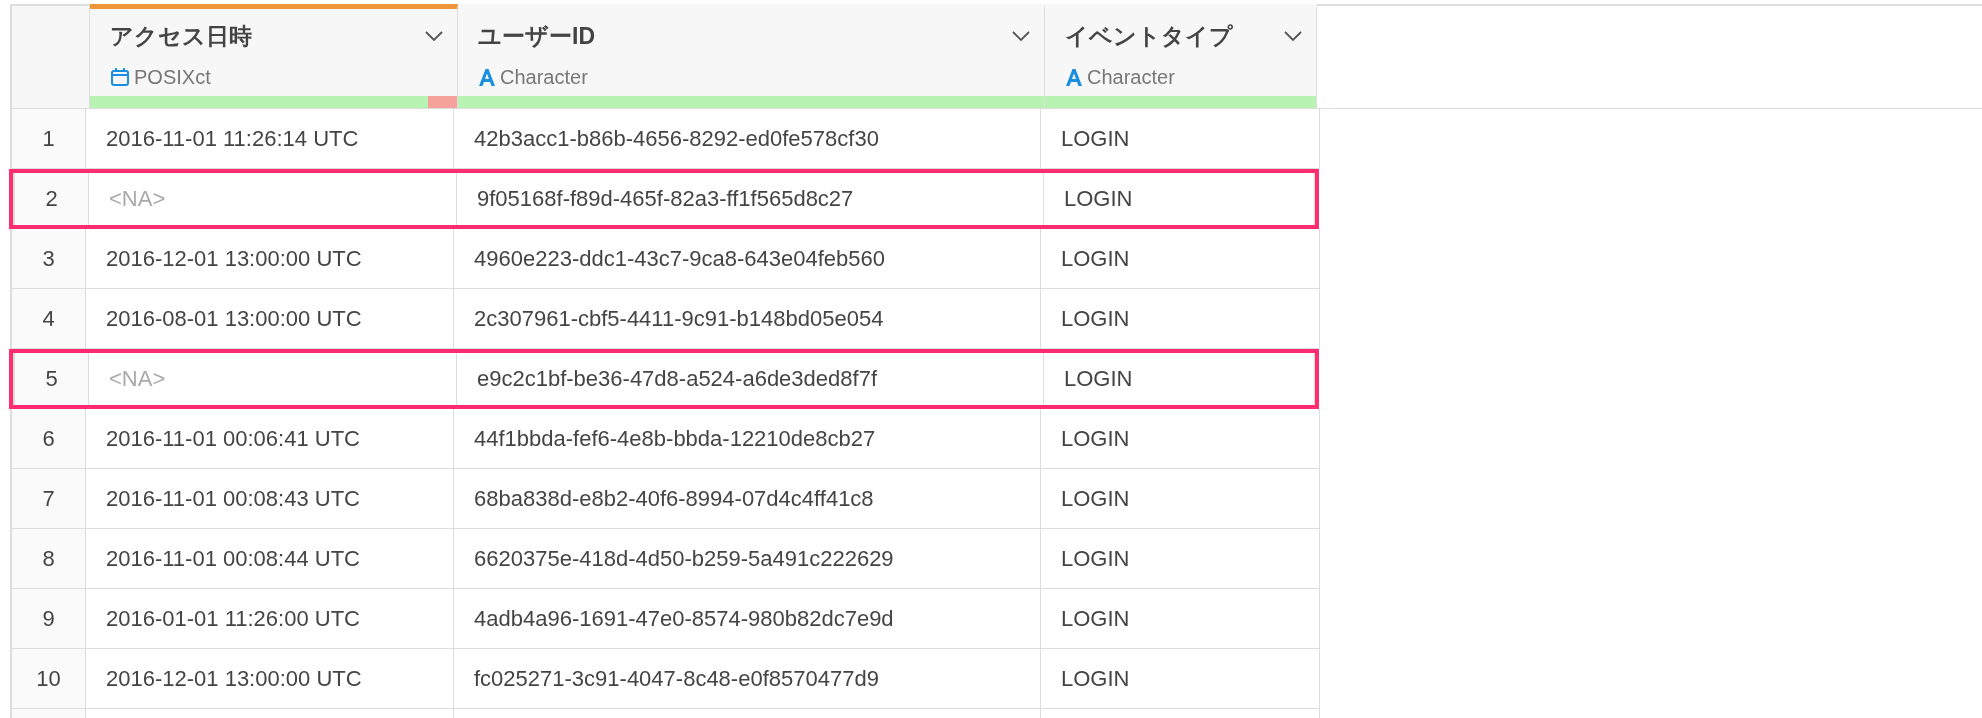 Image resolution: width=1982 pixels, height=718 pixels. I want to click on column-type: POSIXct, so click(172, 77).